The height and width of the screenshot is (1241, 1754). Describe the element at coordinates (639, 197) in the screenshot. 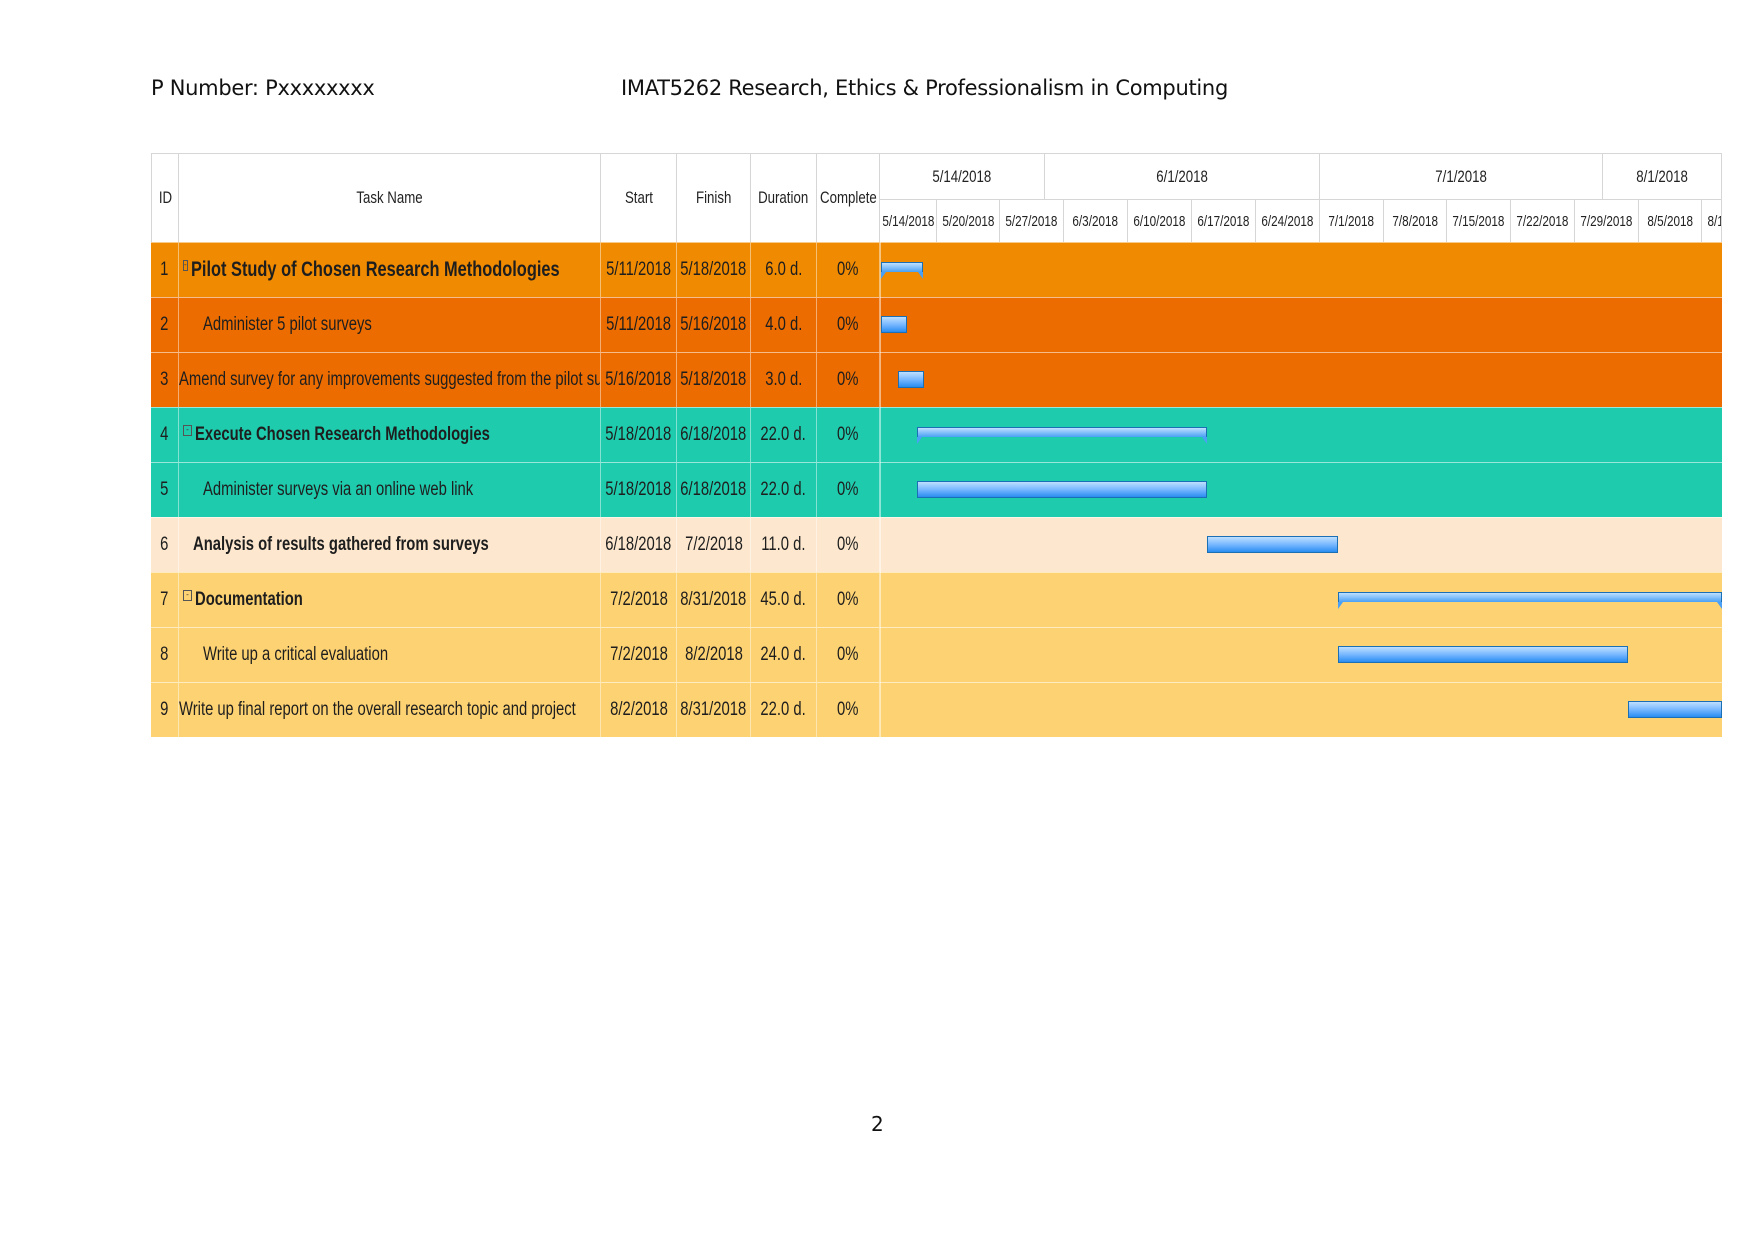

I see `col-header-start: Start` at that location.